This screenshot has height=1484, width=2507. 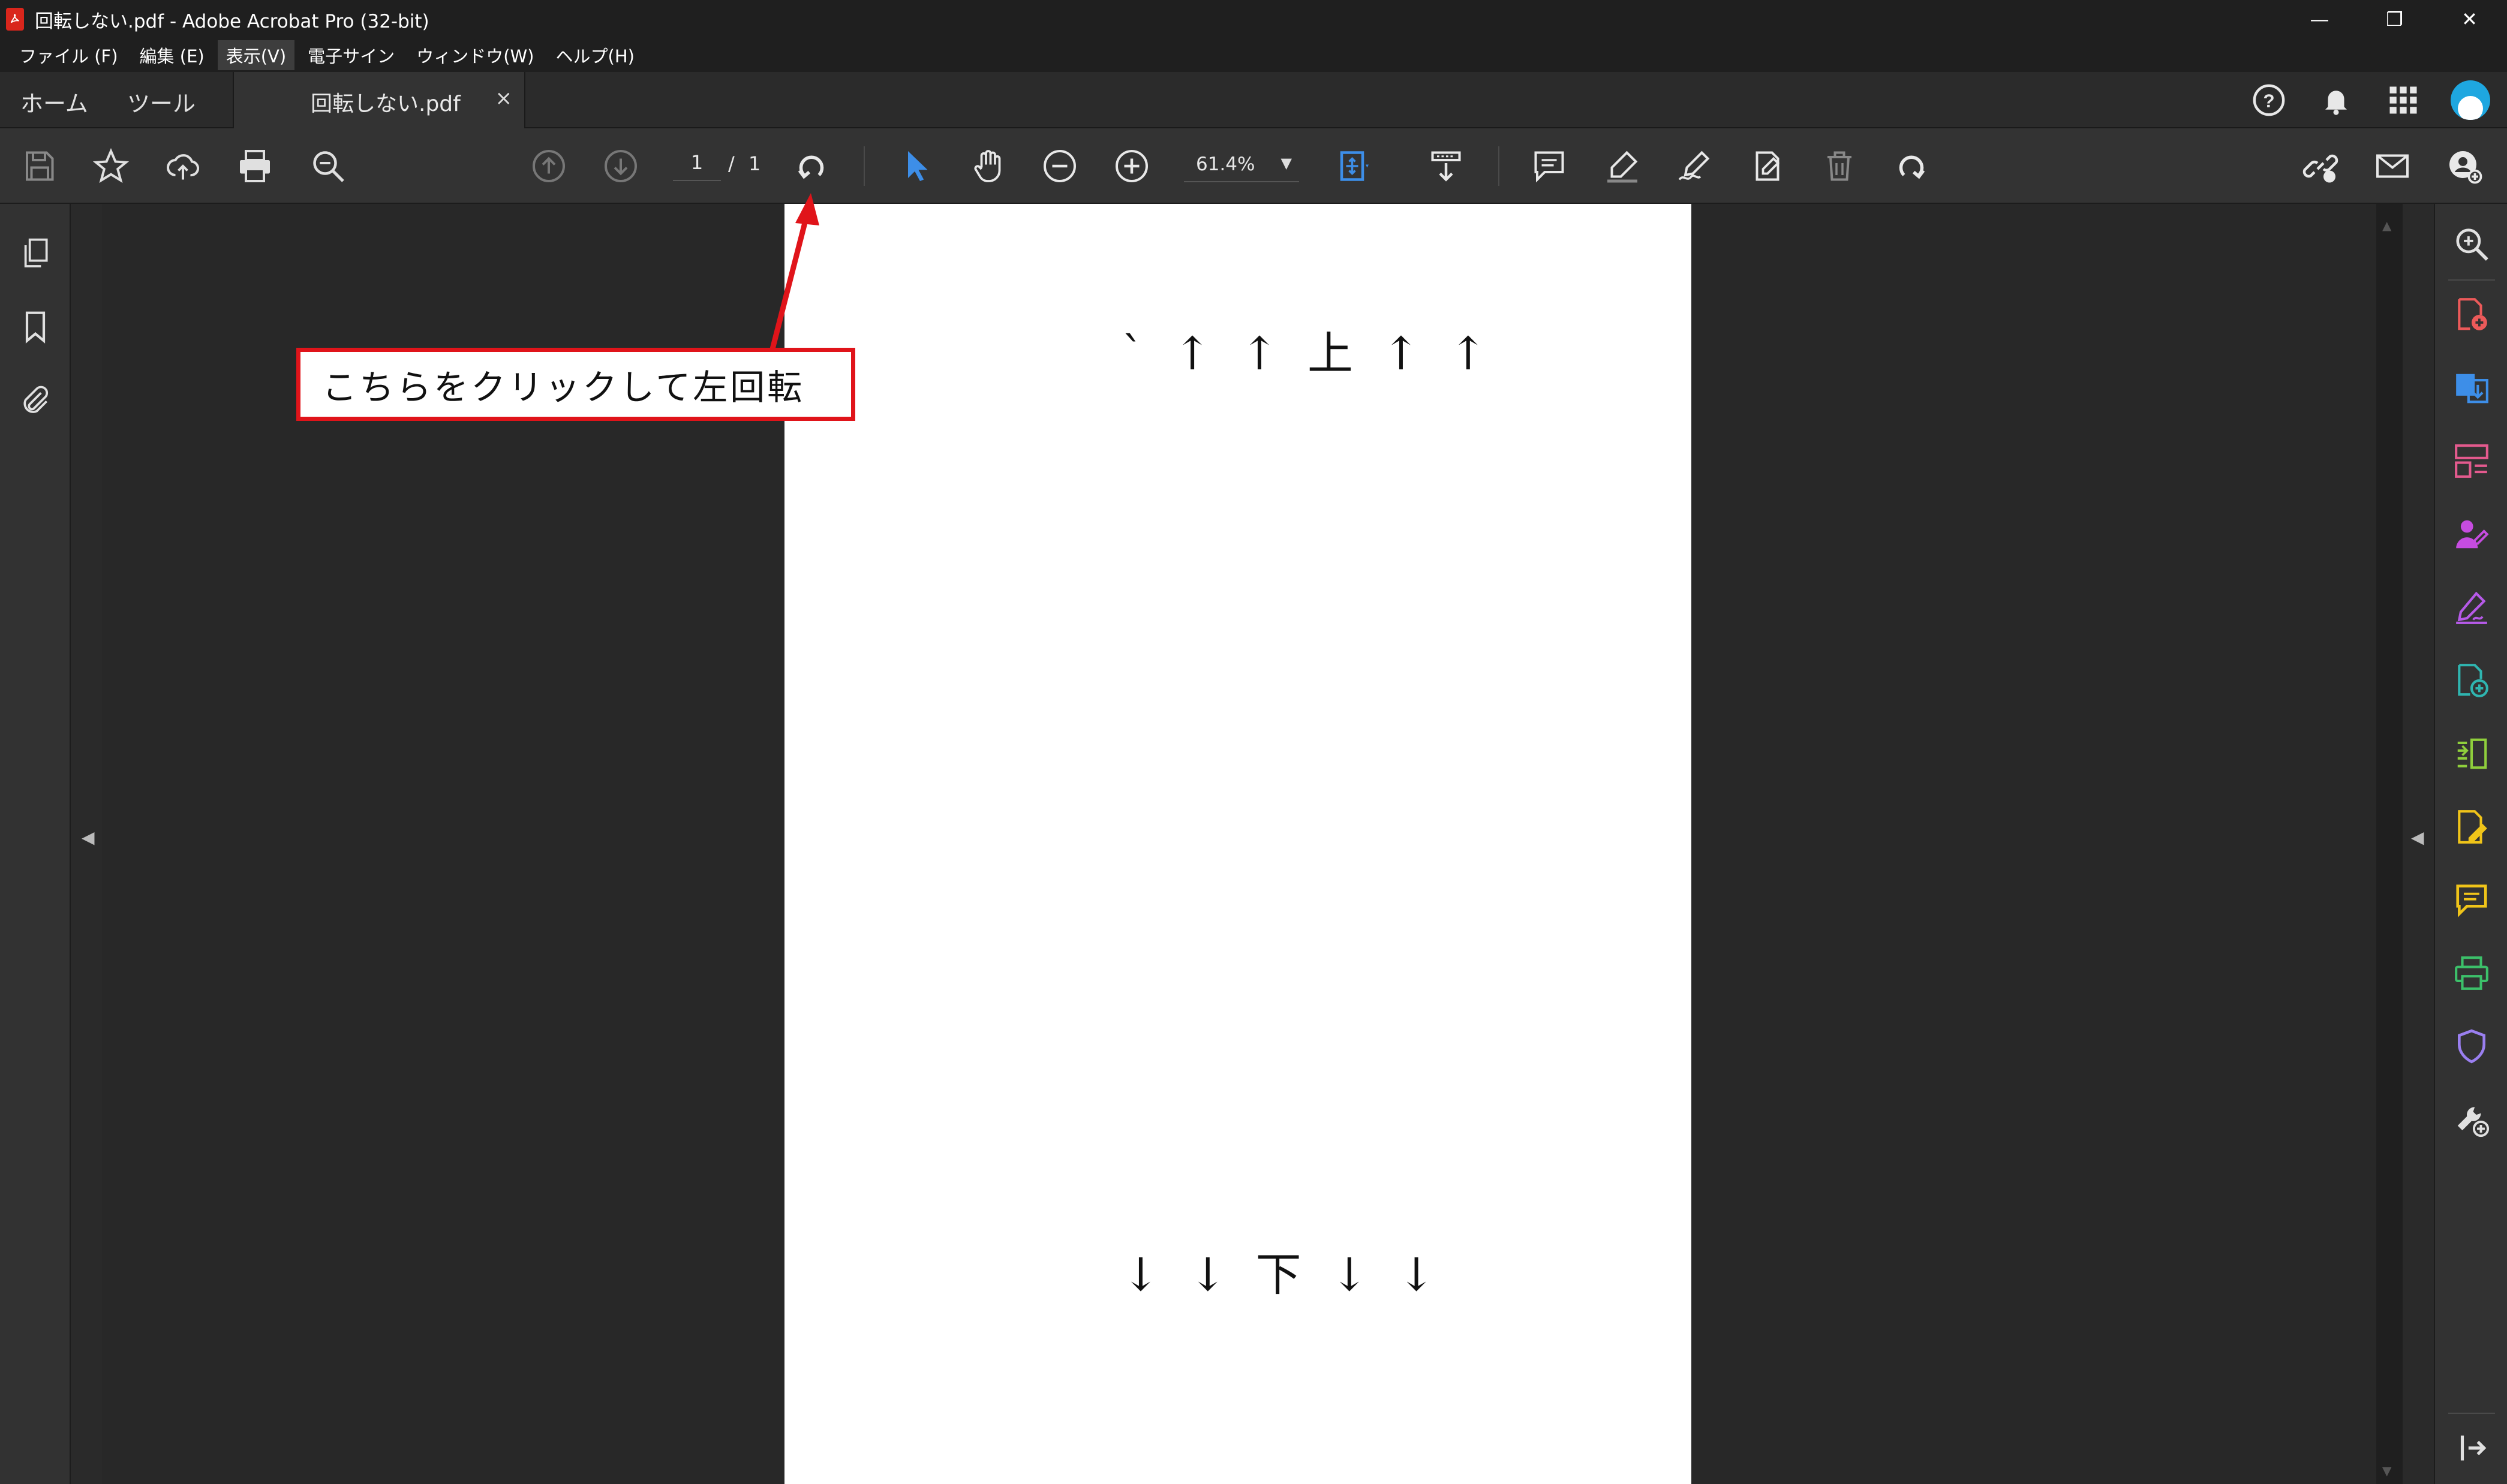 I want to click on vertical-scrollbar: ▲ ▼, so click(x=2390, y=844).